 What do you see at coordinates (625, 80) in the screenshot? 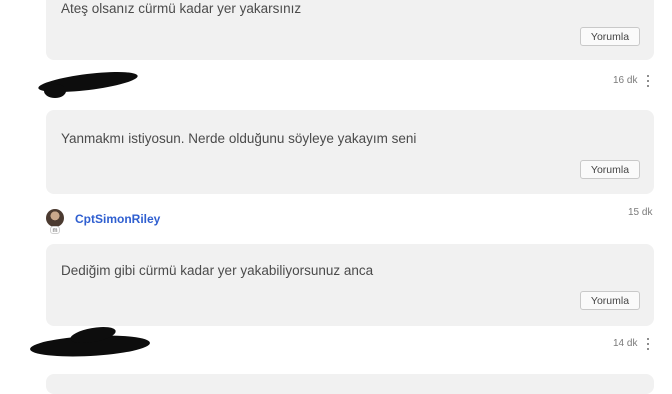
I see `comment-time: 16 dk` at bounding box center [625, 80].